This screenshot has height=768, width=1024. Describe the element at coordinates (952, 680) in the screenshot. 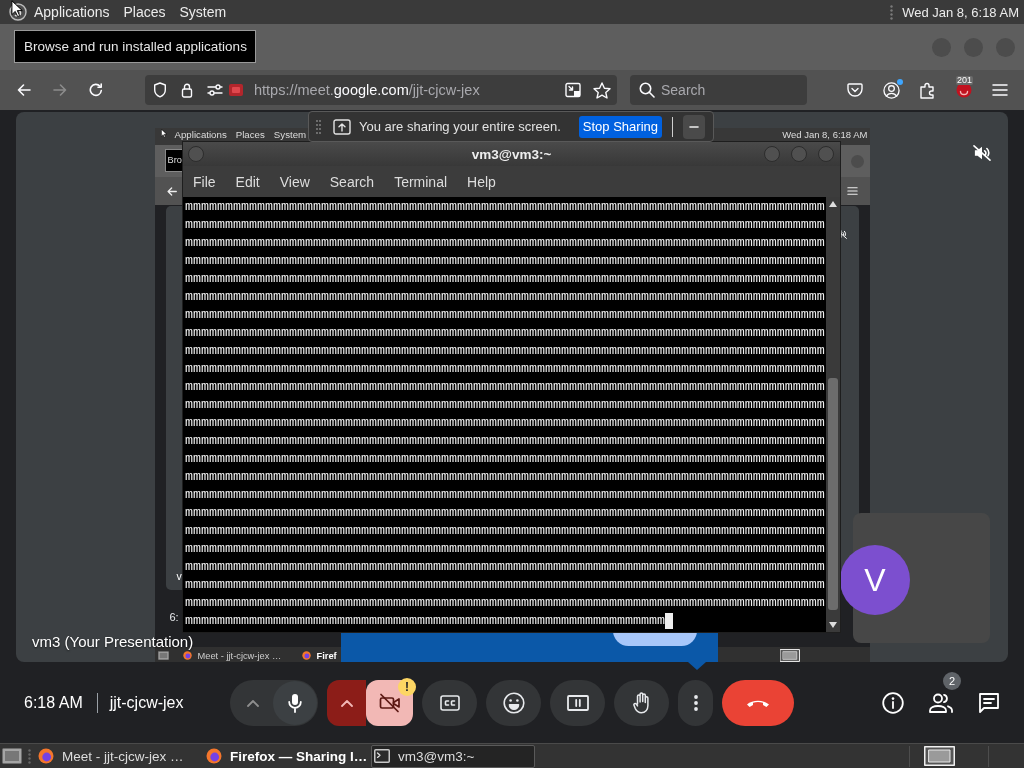

I see `participant-count-badge: 2` at that location.